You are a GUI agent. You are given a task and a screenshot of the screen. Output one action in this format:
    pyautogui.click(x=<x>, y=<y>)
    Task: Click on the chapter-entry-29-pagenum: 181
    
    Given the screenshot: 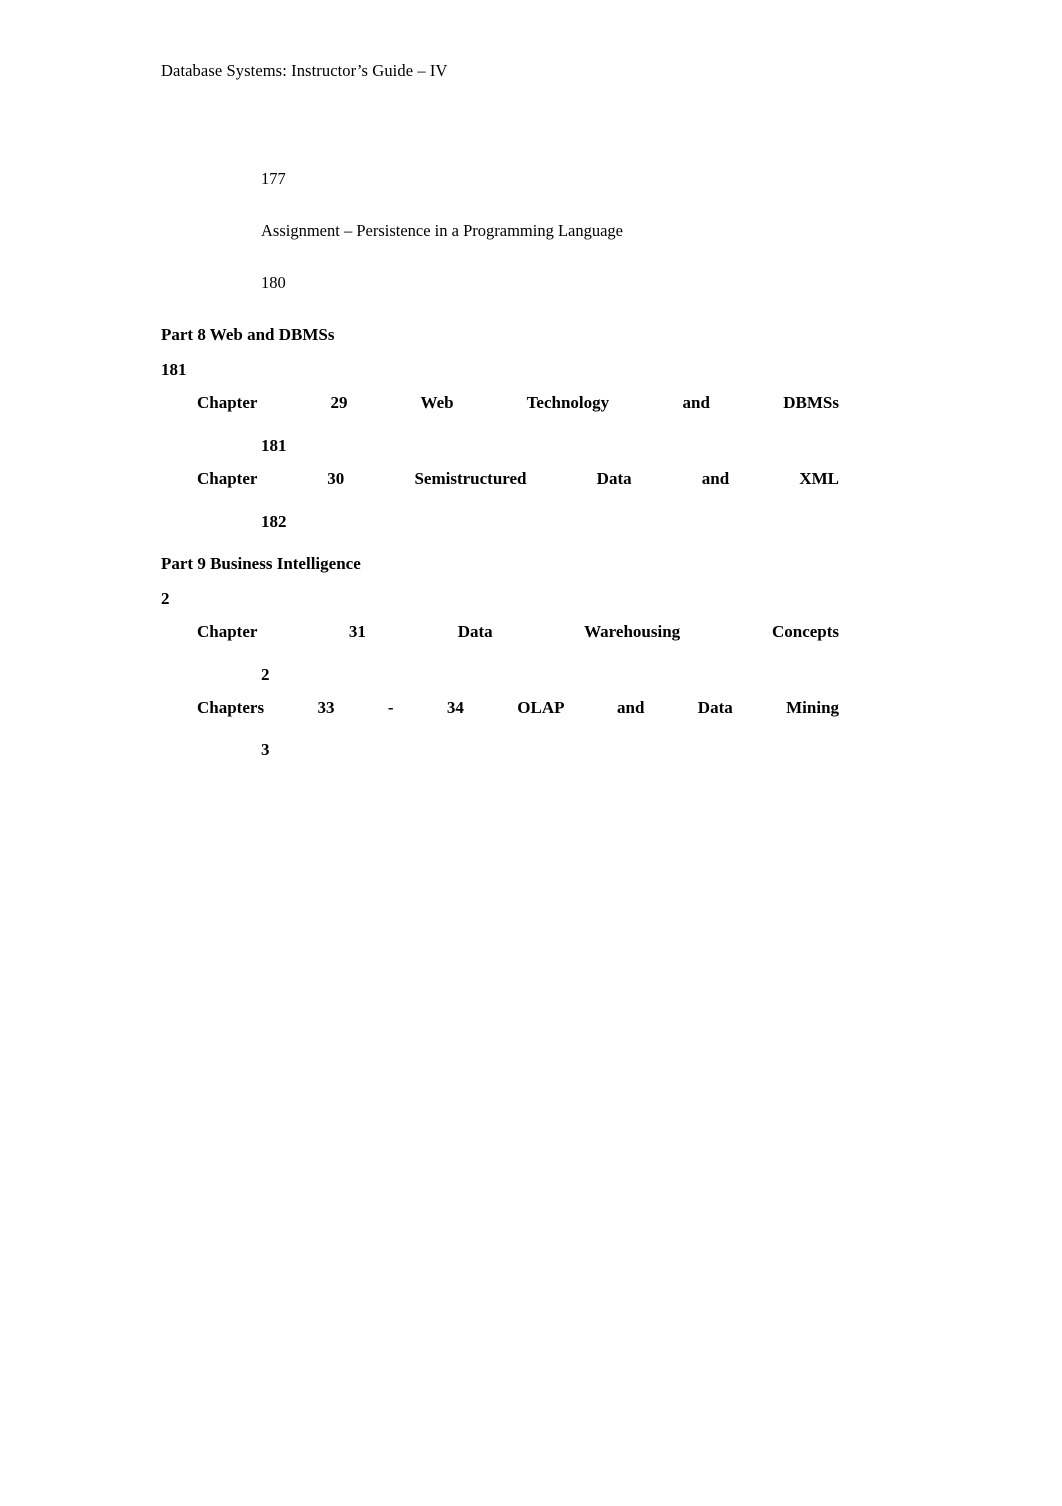 What is the action you would take?
    pyautogui.click(x=274, y=445)
    